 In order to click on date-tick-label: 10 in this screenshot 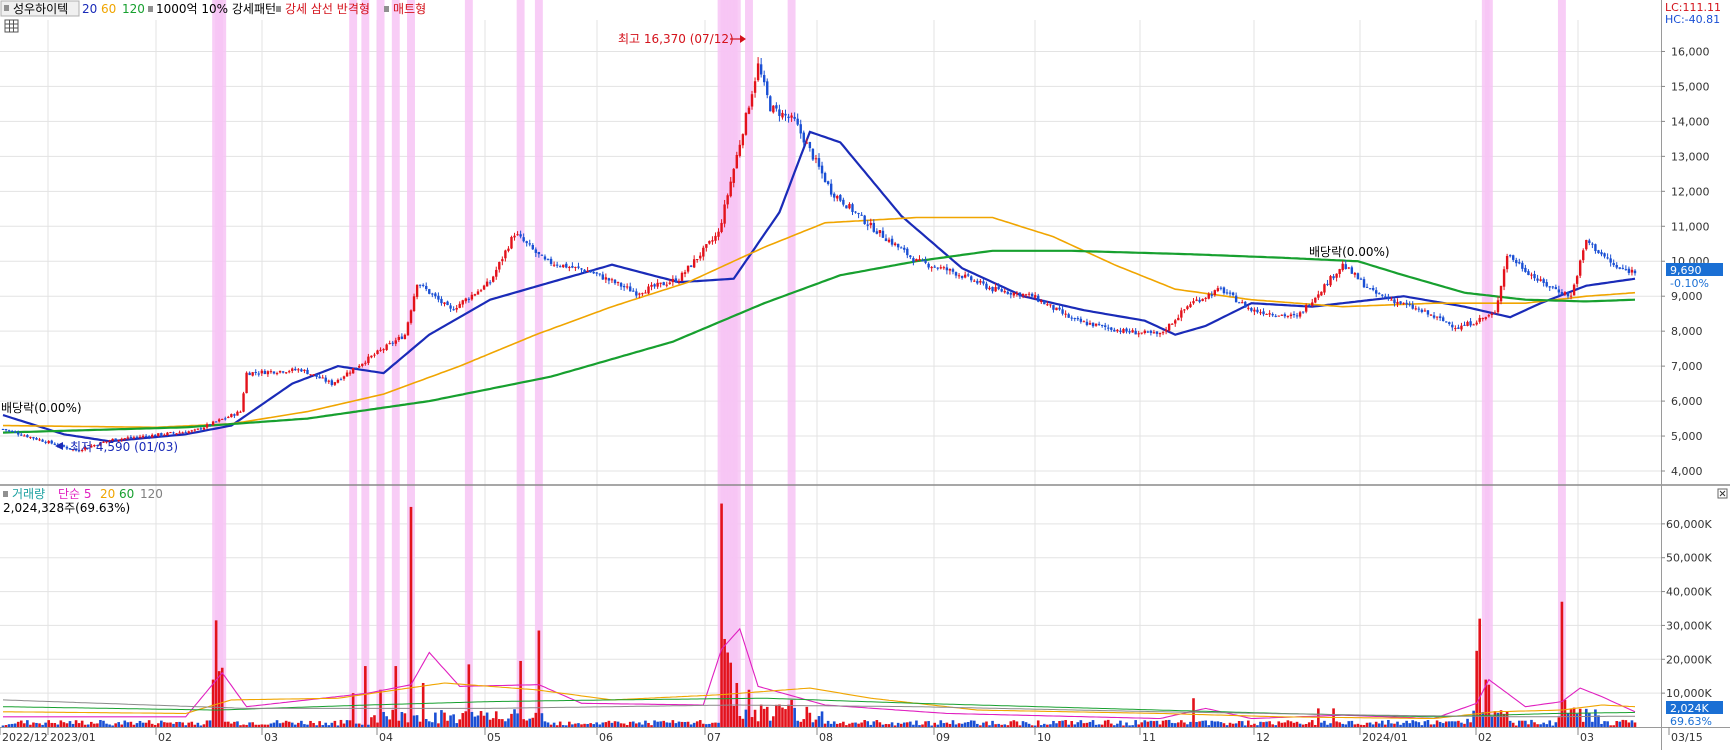, I will do `click(1044, 737)`.